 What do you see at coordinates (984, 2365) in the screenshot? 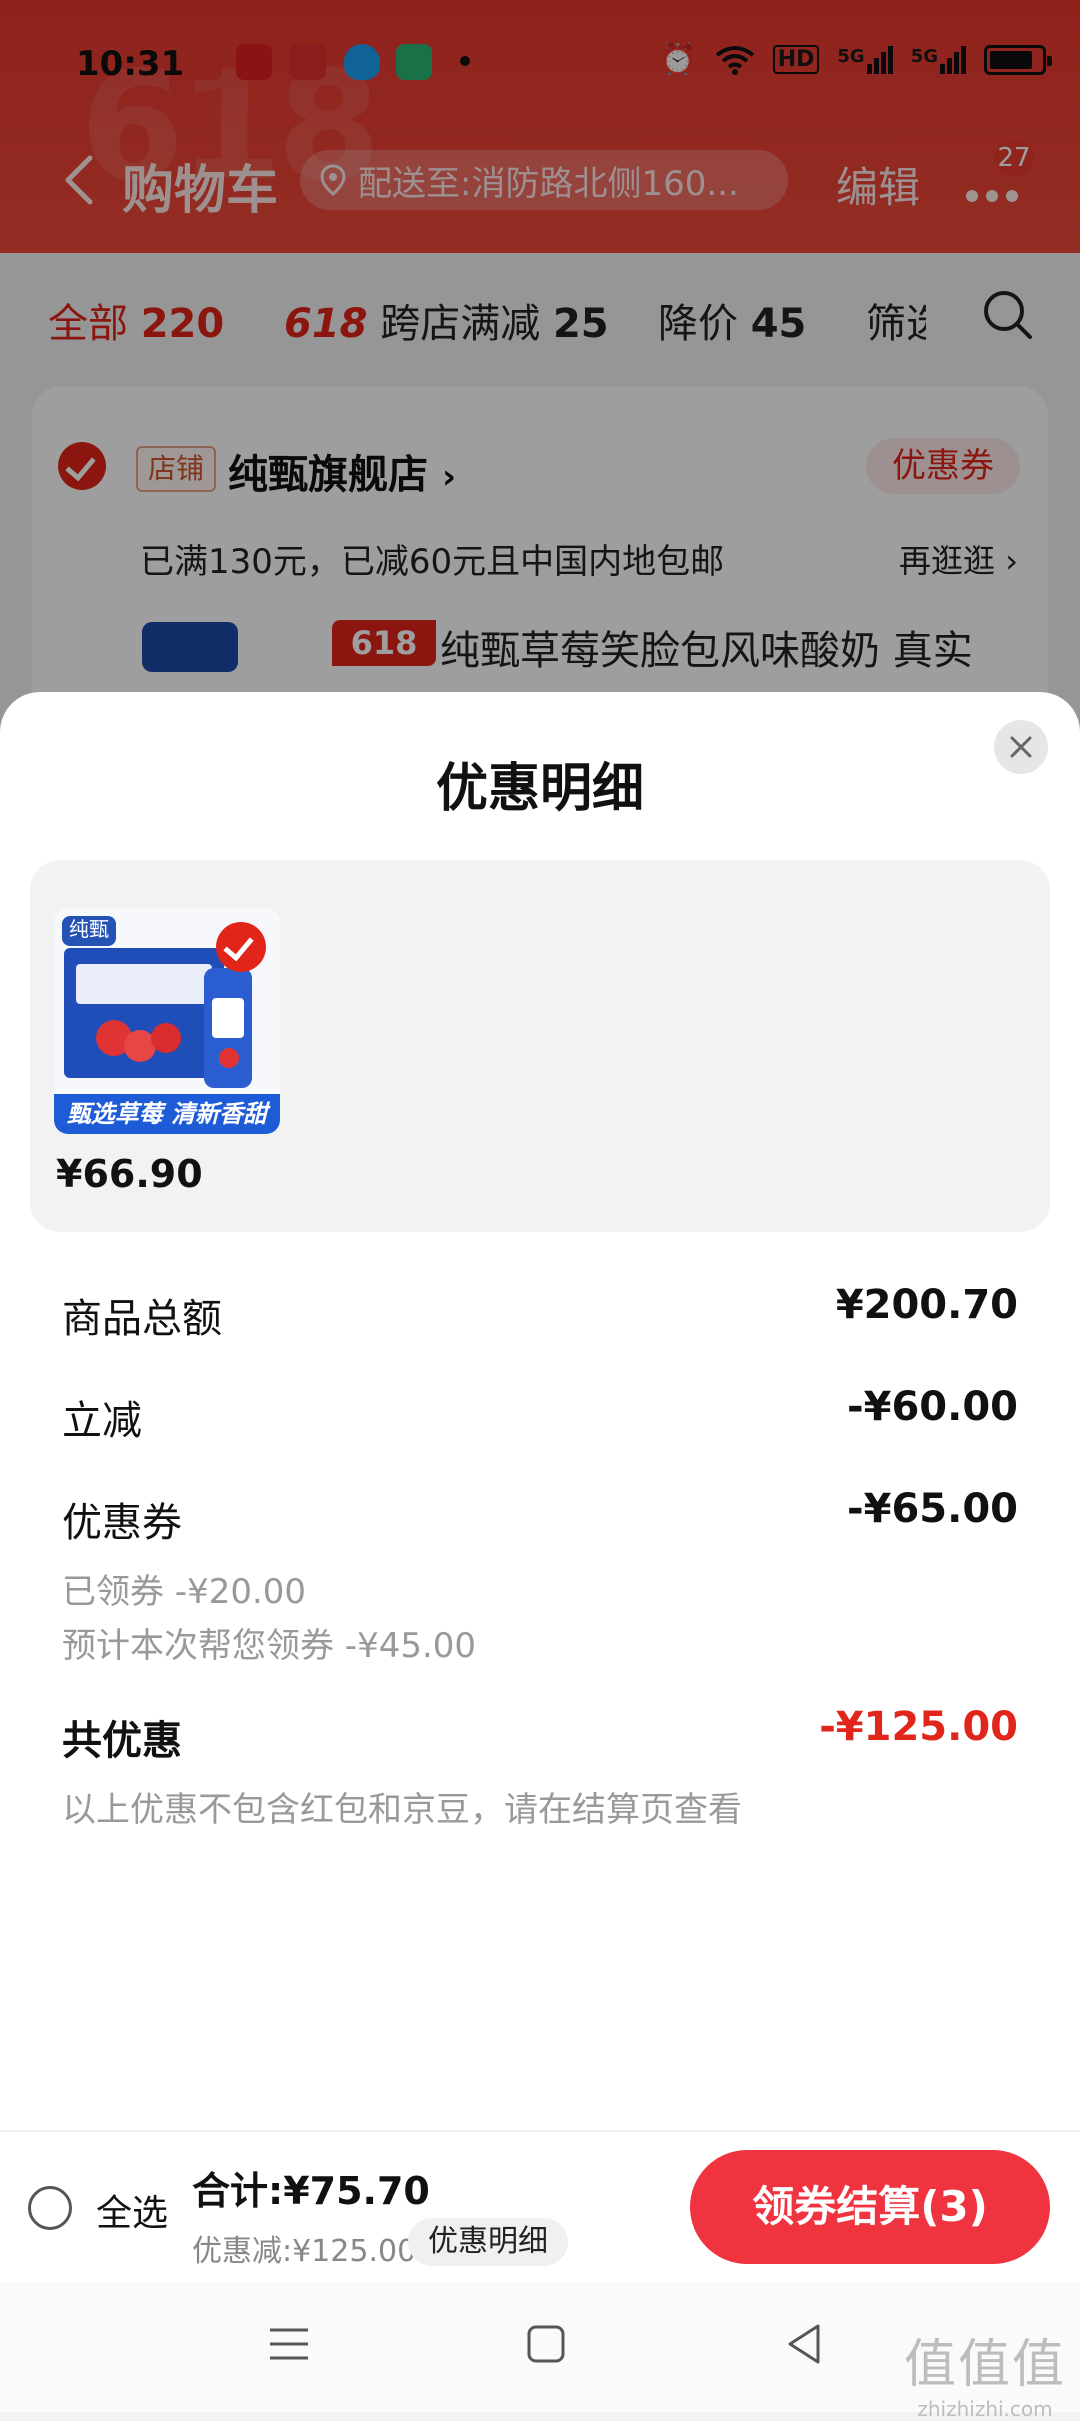
I see `watermark-logo: 值值值` at bounding box center [984, 2365].